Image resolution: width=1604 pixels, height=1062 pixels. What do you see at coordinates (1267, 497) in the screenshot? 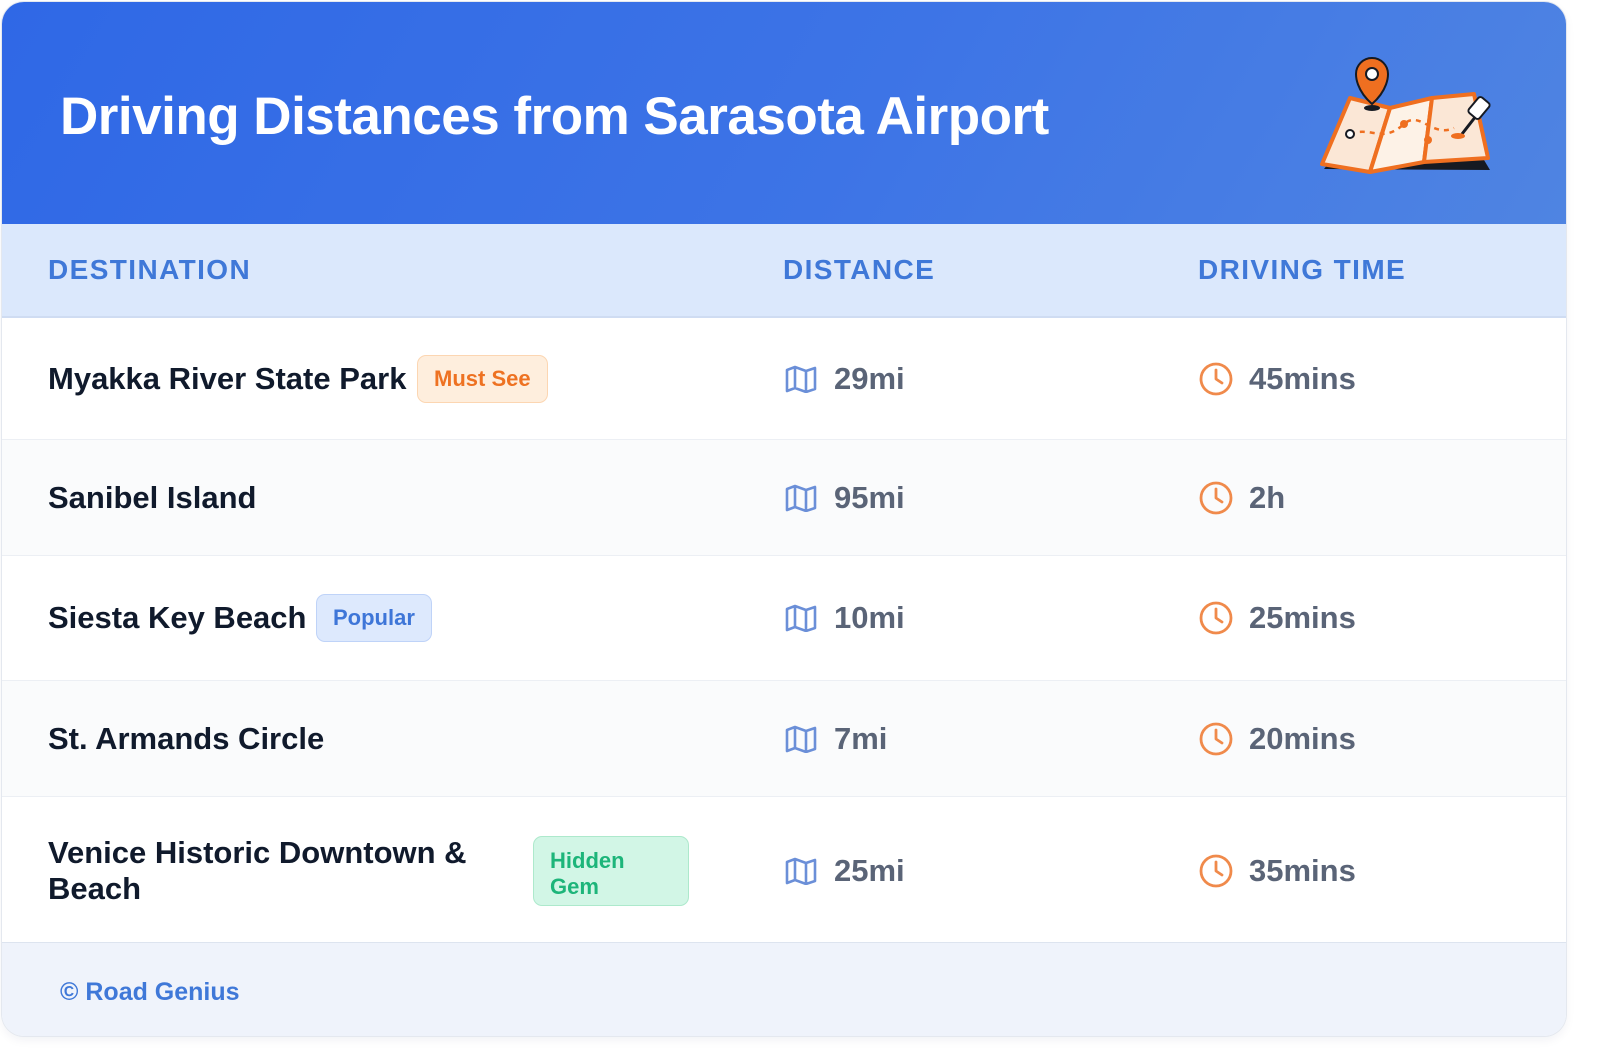
I see `driving-time-value: 2h` at bounding box center [1267, 497].